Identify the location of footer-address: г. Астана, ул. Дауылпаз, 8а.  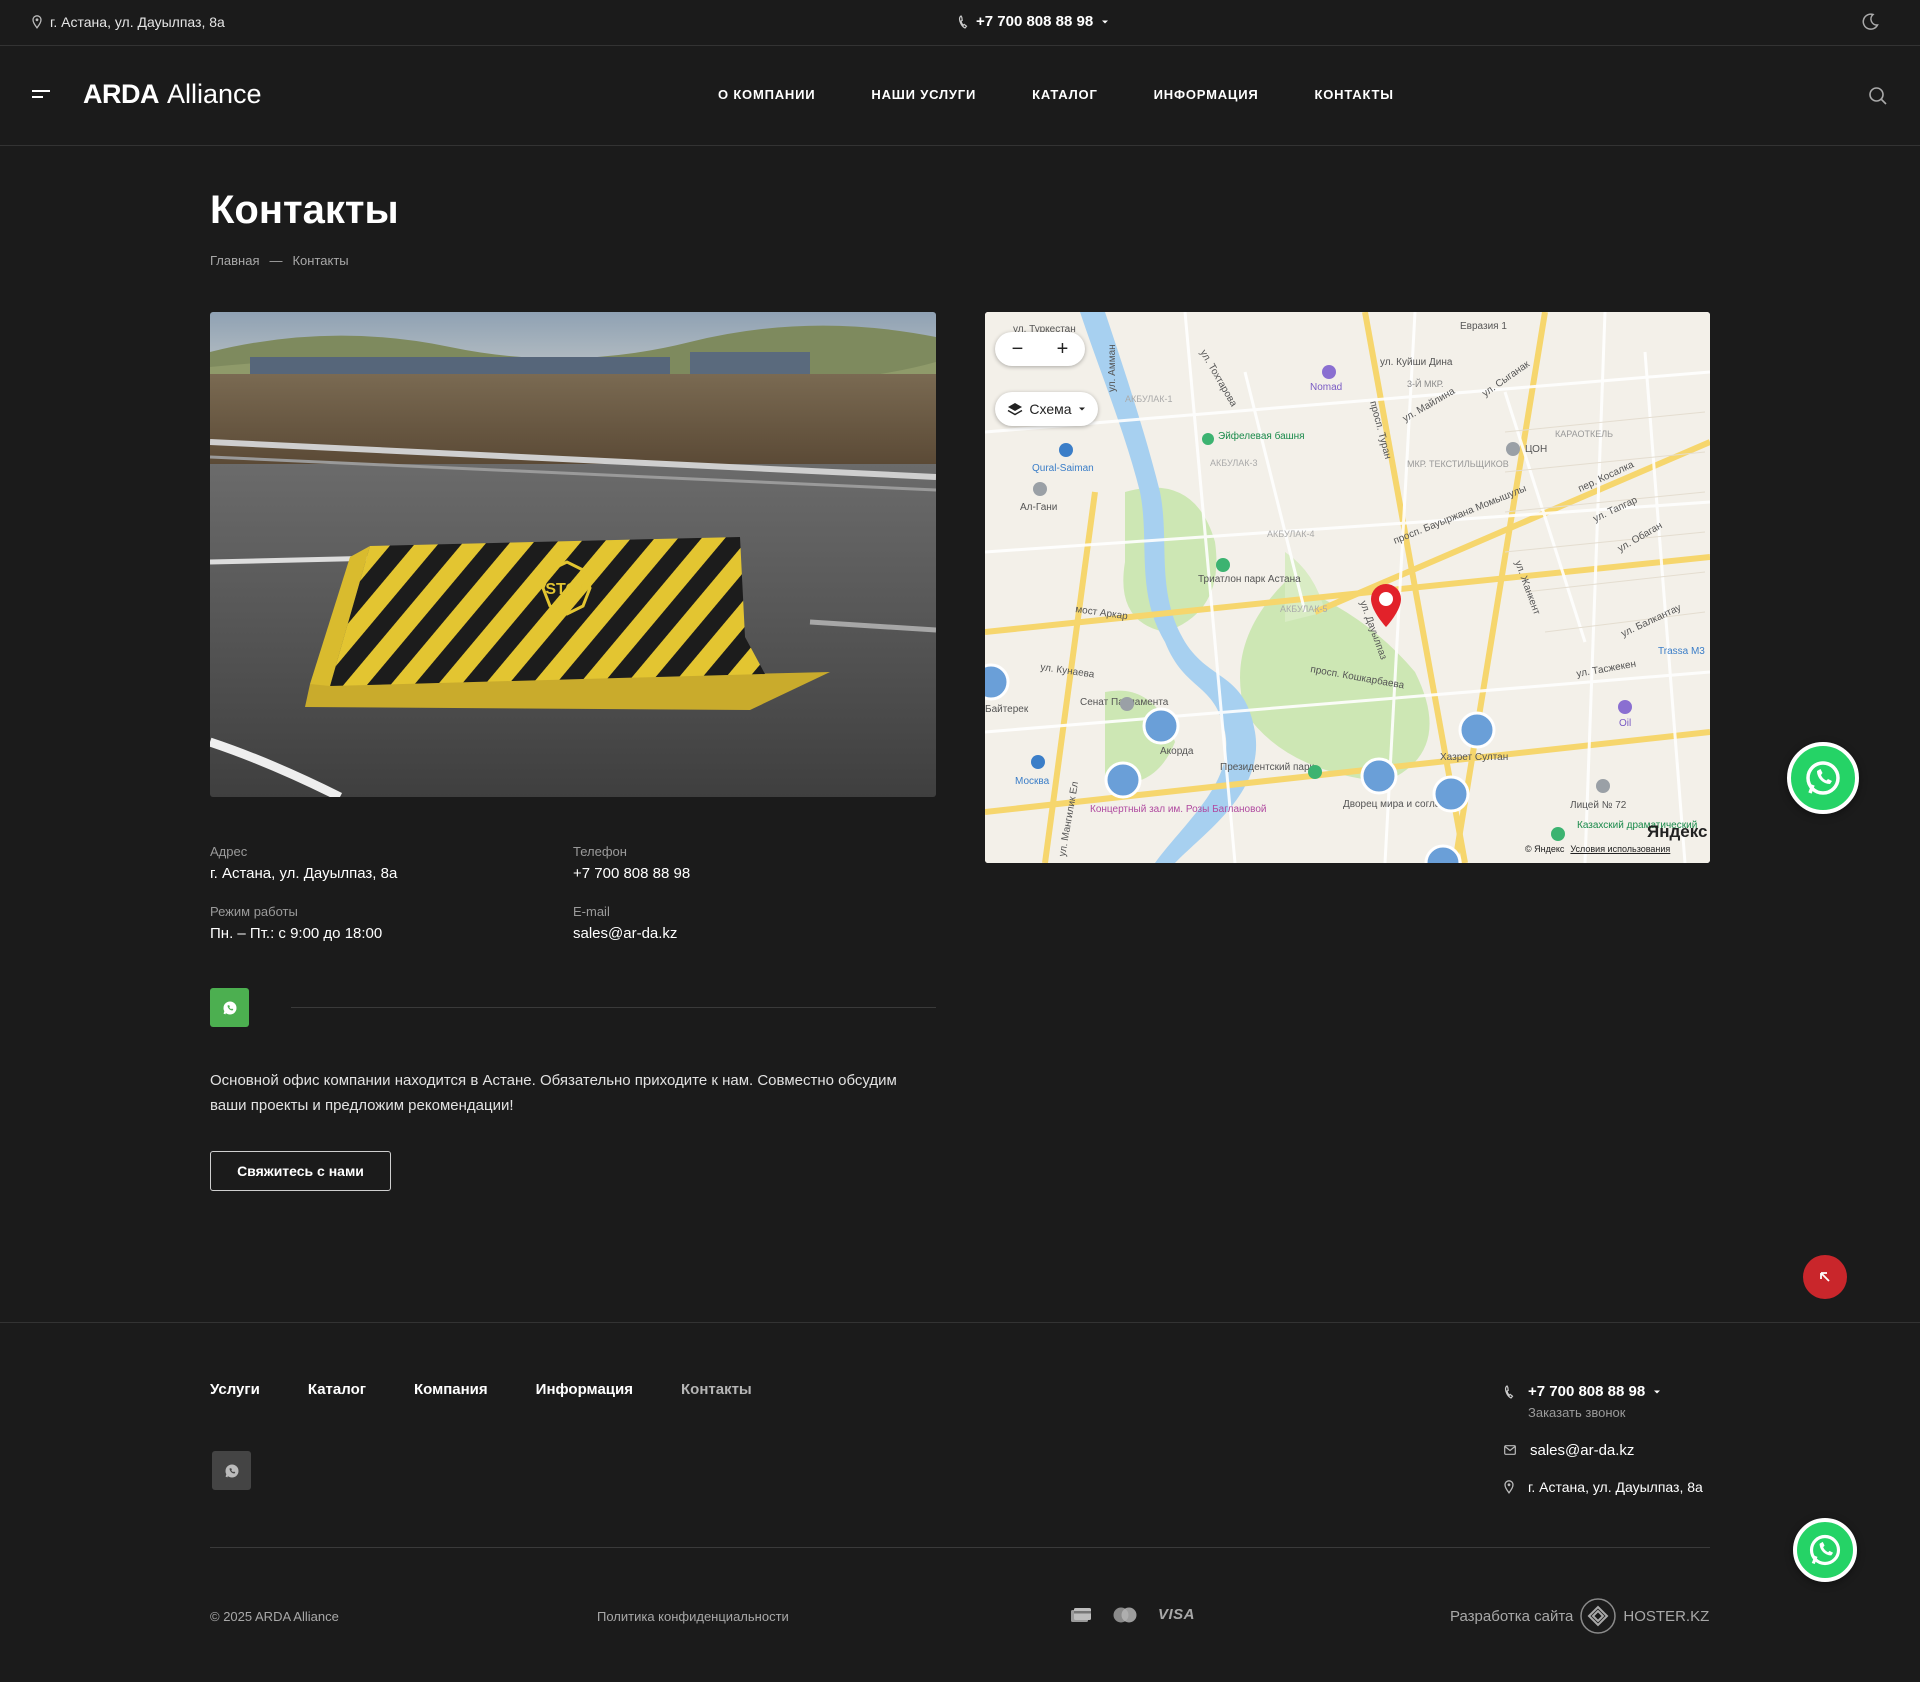
(1615, 1487).